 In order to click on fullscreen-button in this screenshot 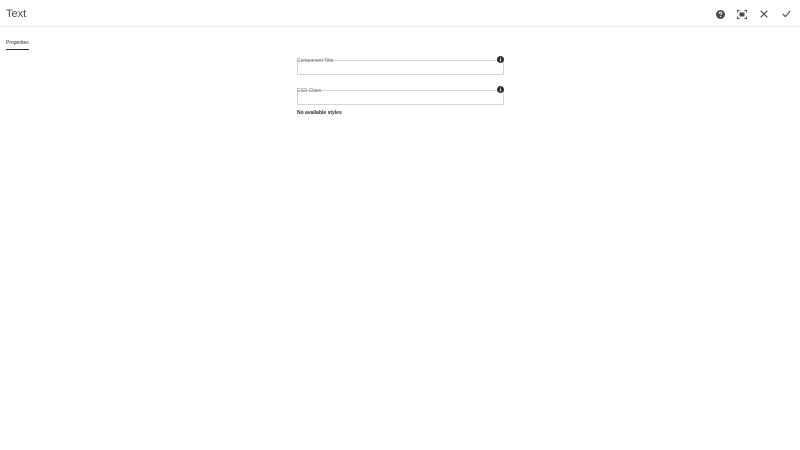, I will do `click(742, 14)`.